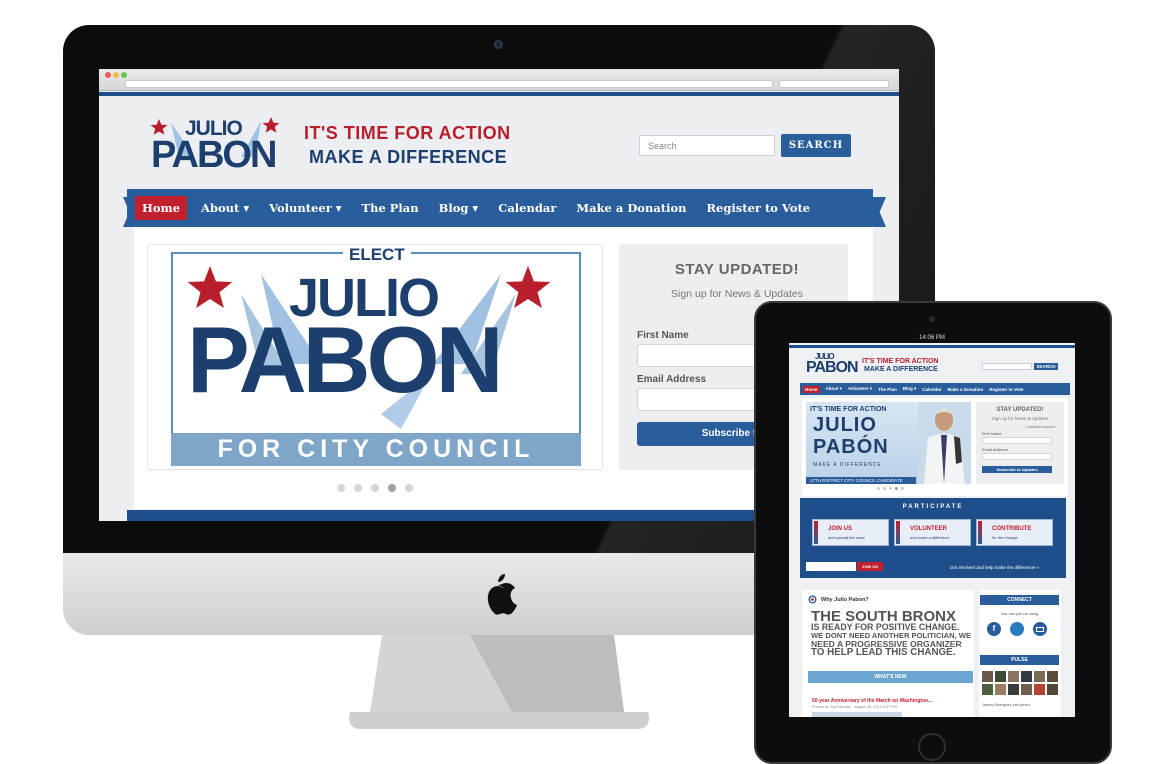 The height and width of the screenshot is (764, 1170). I want to click on ipad-logo-last: PABON, so click(832, 367).